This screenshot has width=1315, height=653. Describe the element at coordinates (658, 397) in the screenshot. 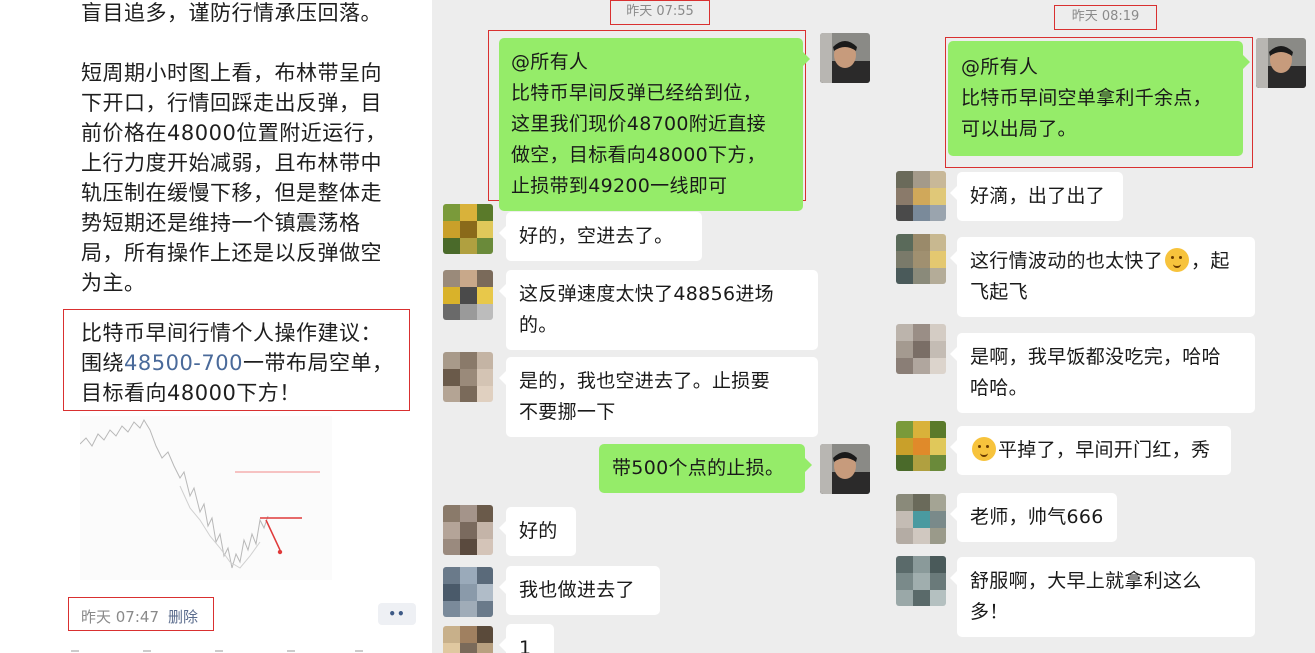

I see `message-bubble-in: 是的，我也空进去了。止损要 不要挪一下` at that location.